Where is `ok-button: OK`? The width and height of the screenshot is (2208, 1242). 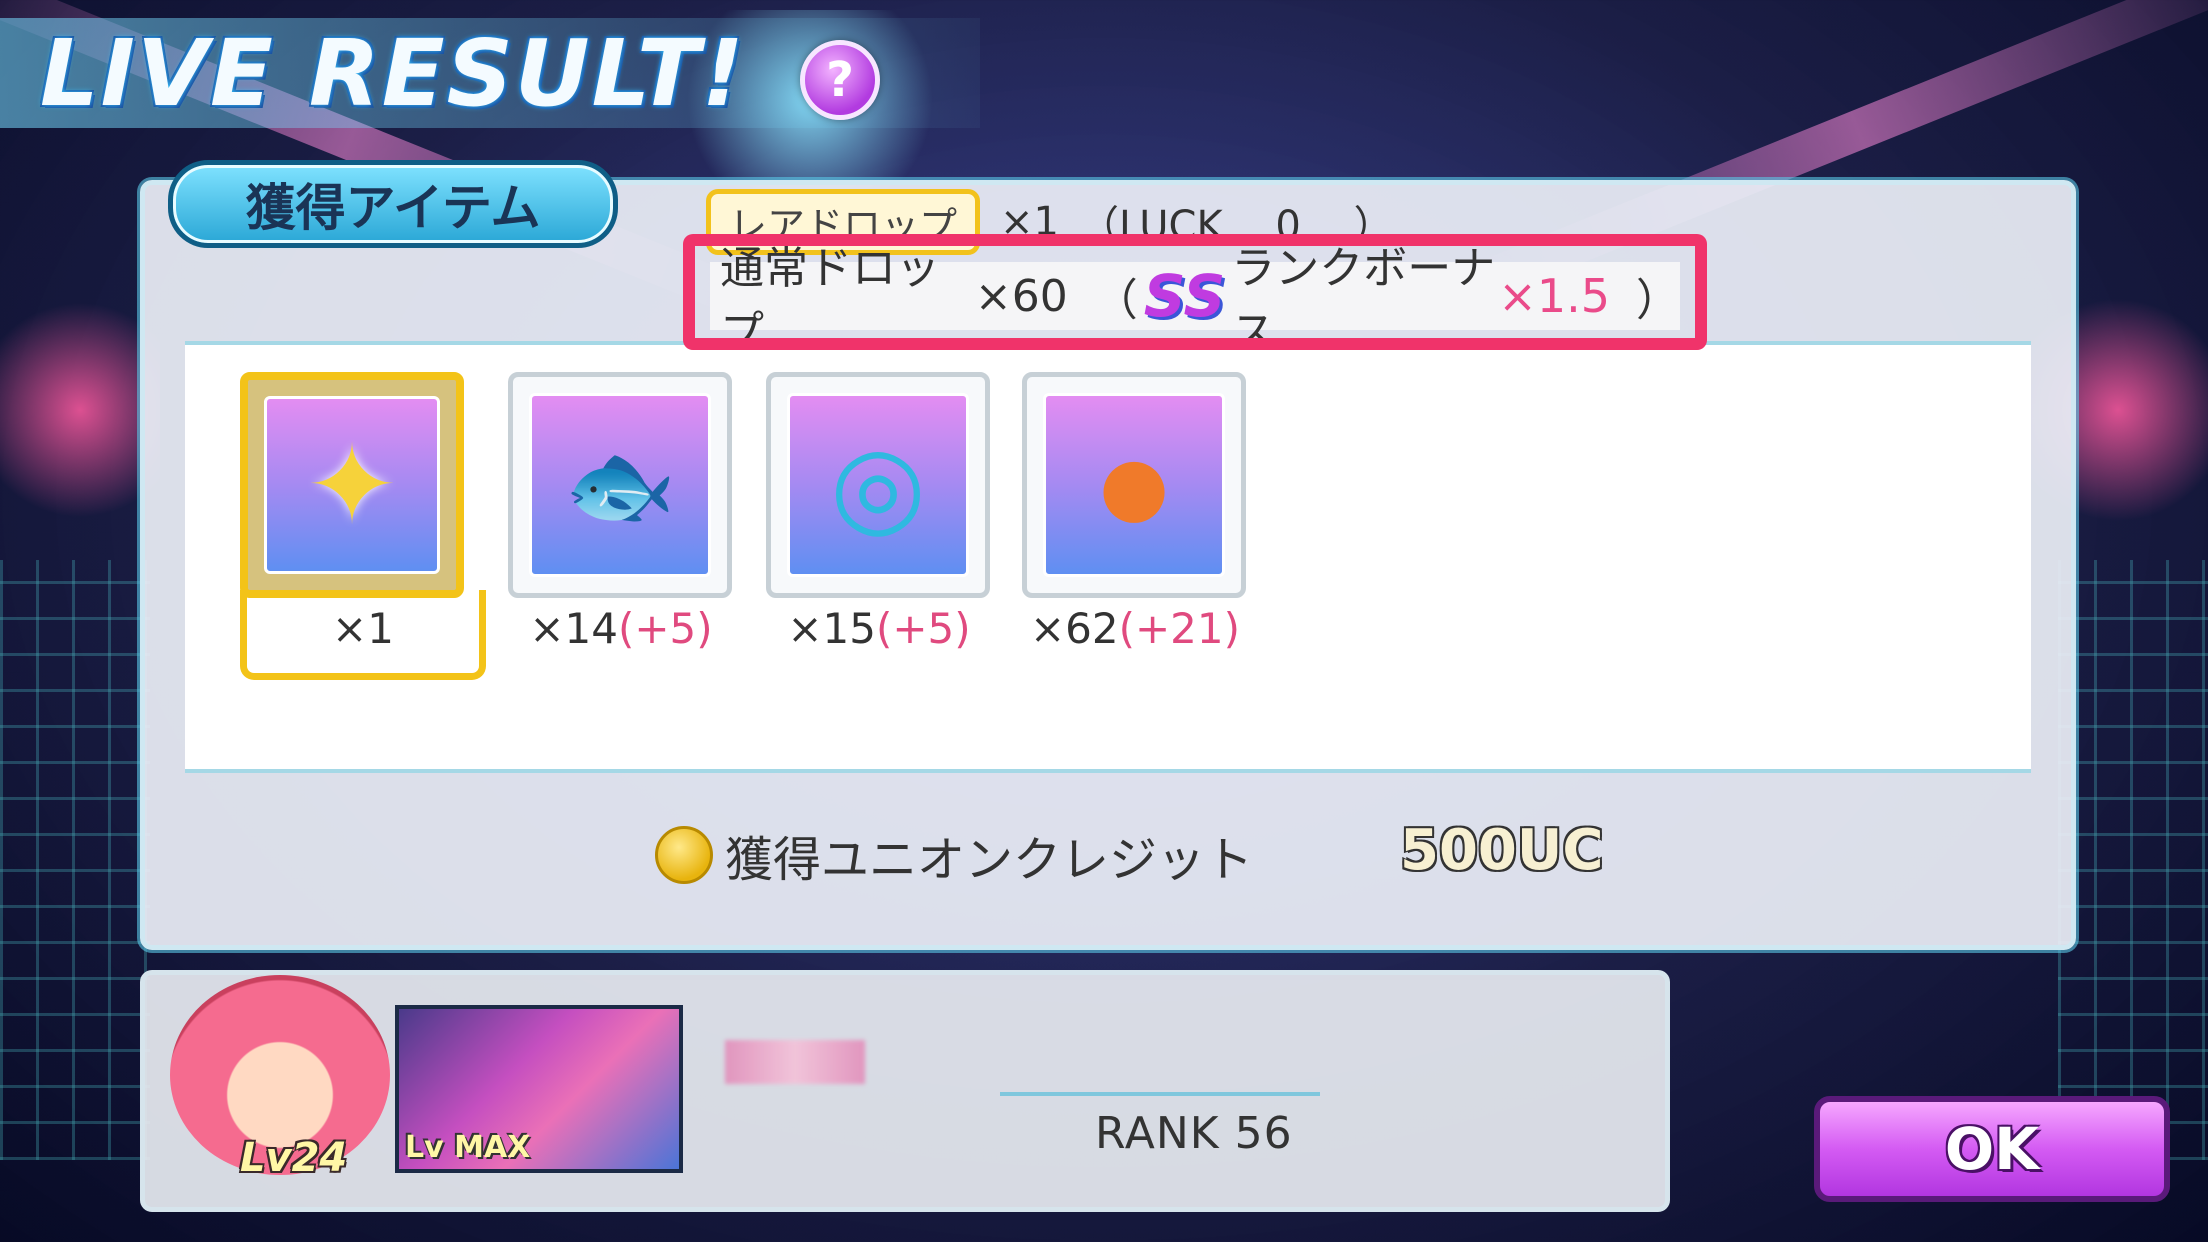
ok-button: OK is located at coordinates (1992, 1149).